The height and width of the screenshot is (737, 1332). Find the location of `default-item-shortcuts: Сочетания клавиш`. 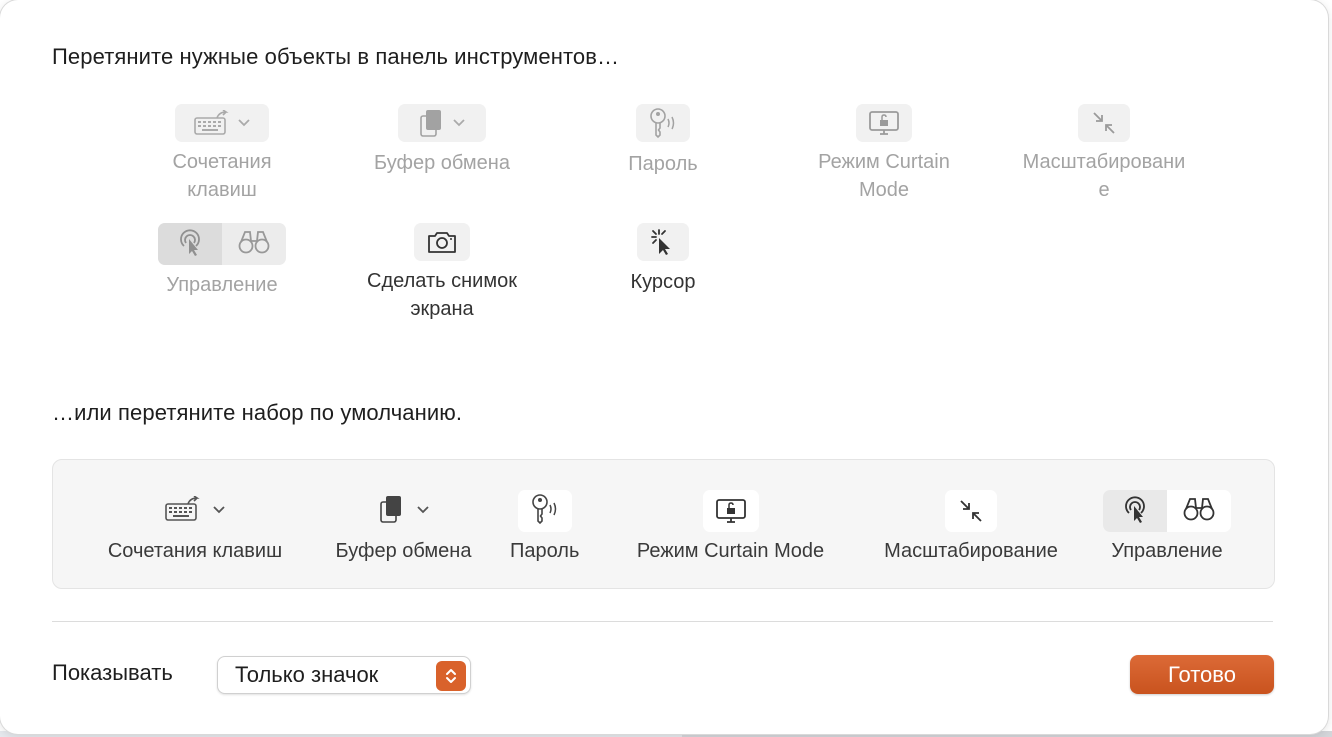

default-item-shortcuts: Сочетания клавиш is located at coordinates (195, 526).